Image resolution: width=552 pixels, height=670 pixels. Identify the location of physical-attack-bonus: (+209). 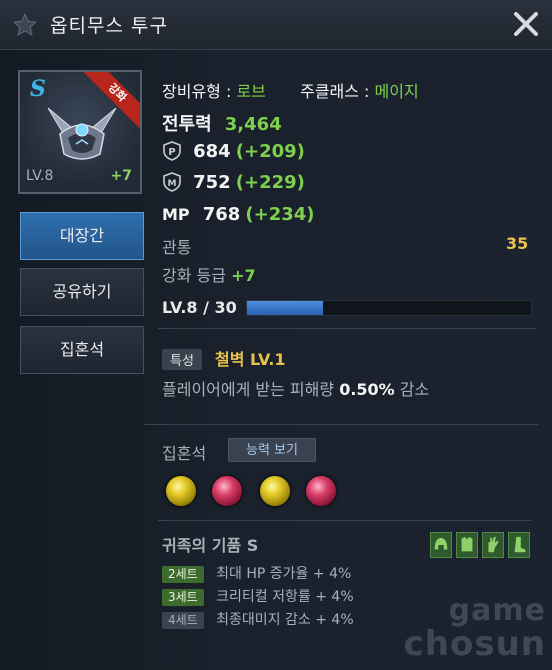
(270, 151).